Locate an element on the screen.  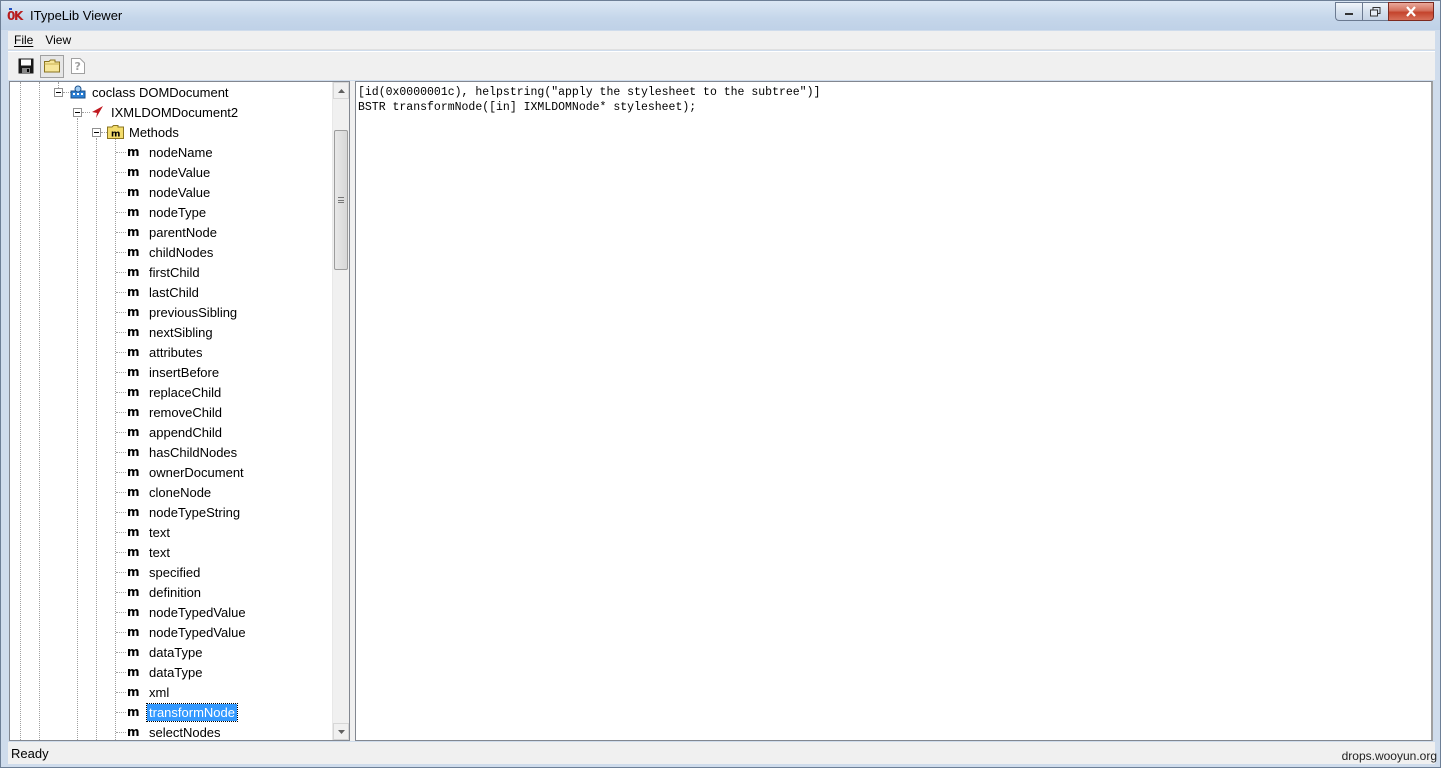
menu-view: View is located at coordinates (58, 40).